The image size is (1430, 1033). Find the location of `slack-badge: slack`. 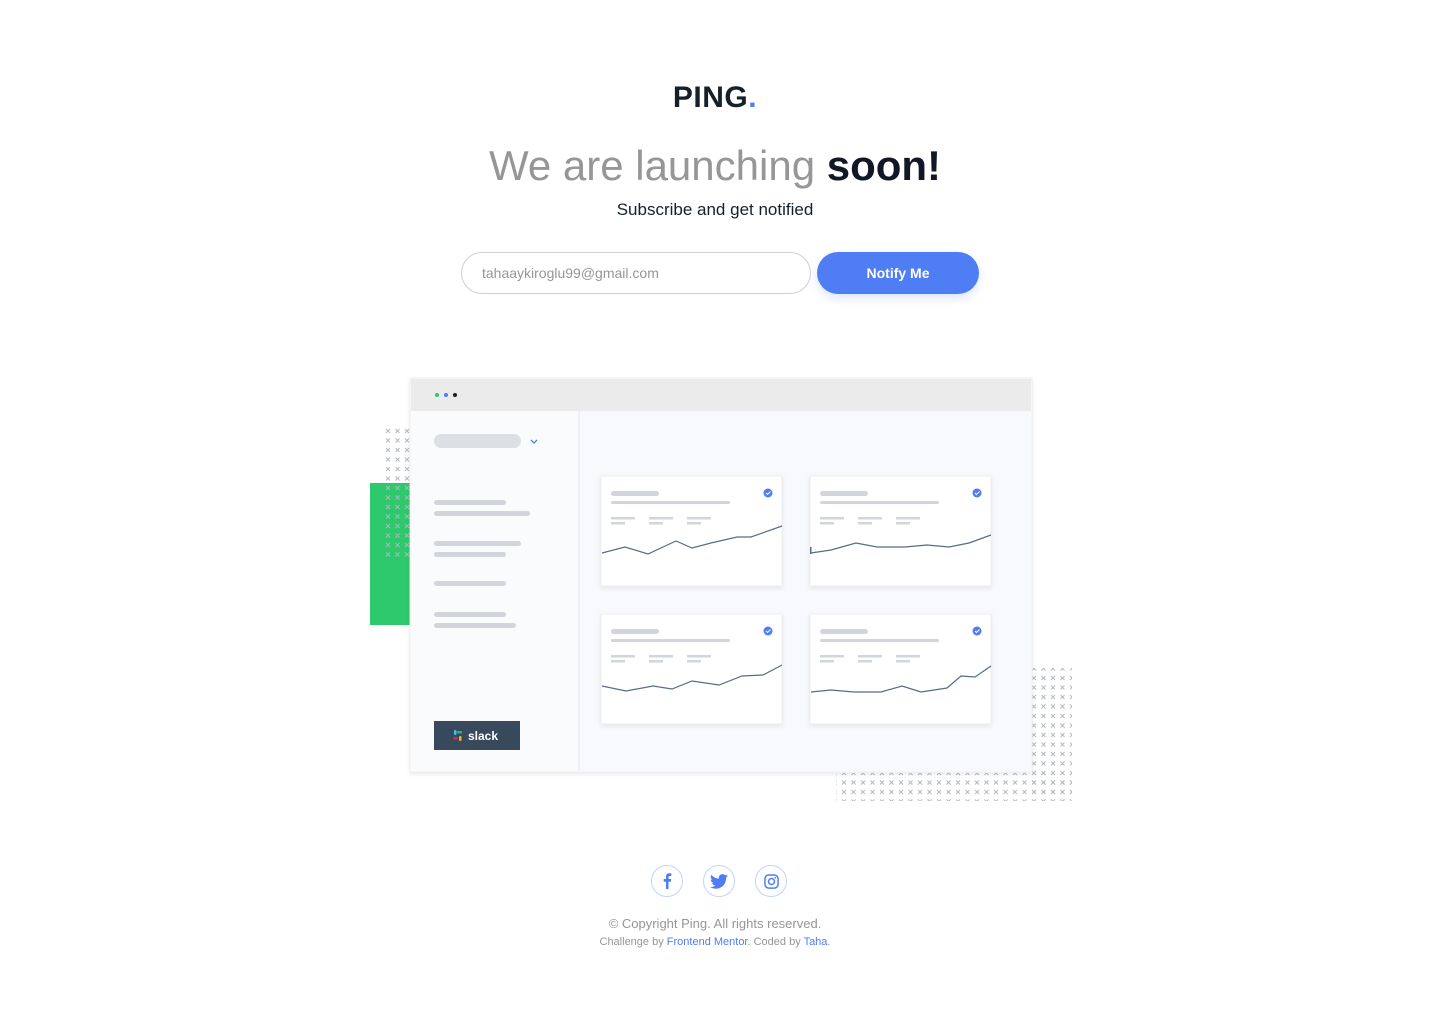

slack-badge: slack is located at coordinates (477, 735).